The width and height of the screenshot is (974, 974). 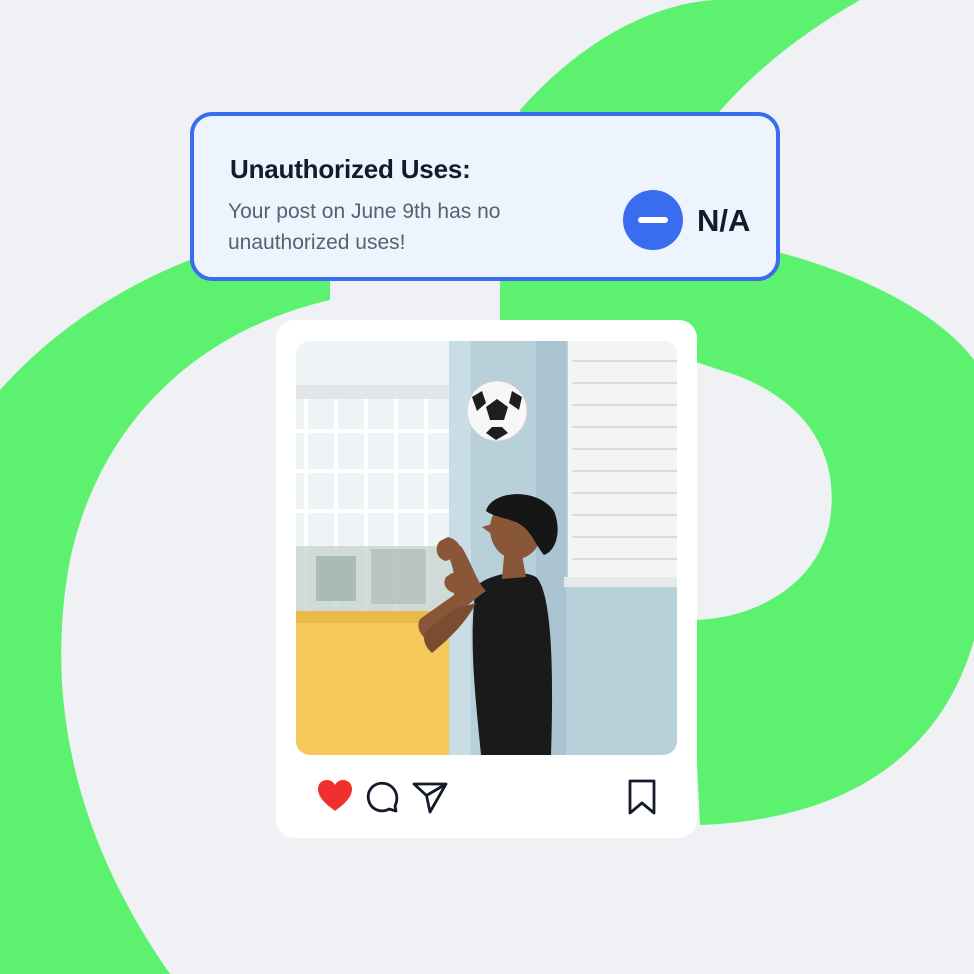 What do you see at coordinates (653, 220) in the screenshot?
I see `minus-circle-icon` at bounding box center [653, 220].